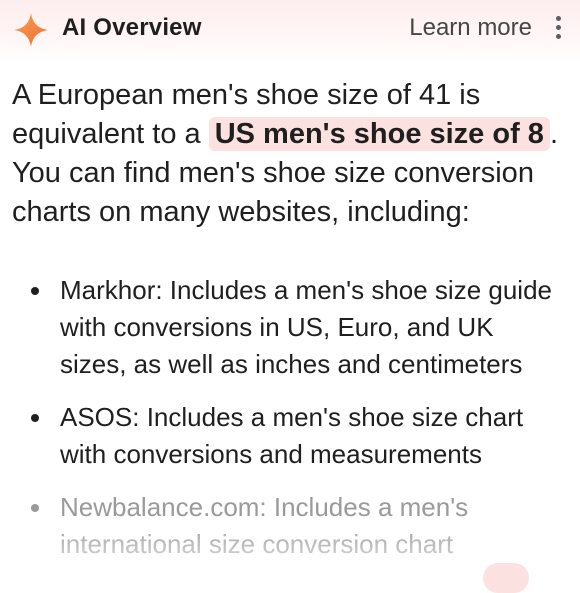 The image size is (580, 593). I want to click on ai-overview-title: AI Overview, so click(132, 27).